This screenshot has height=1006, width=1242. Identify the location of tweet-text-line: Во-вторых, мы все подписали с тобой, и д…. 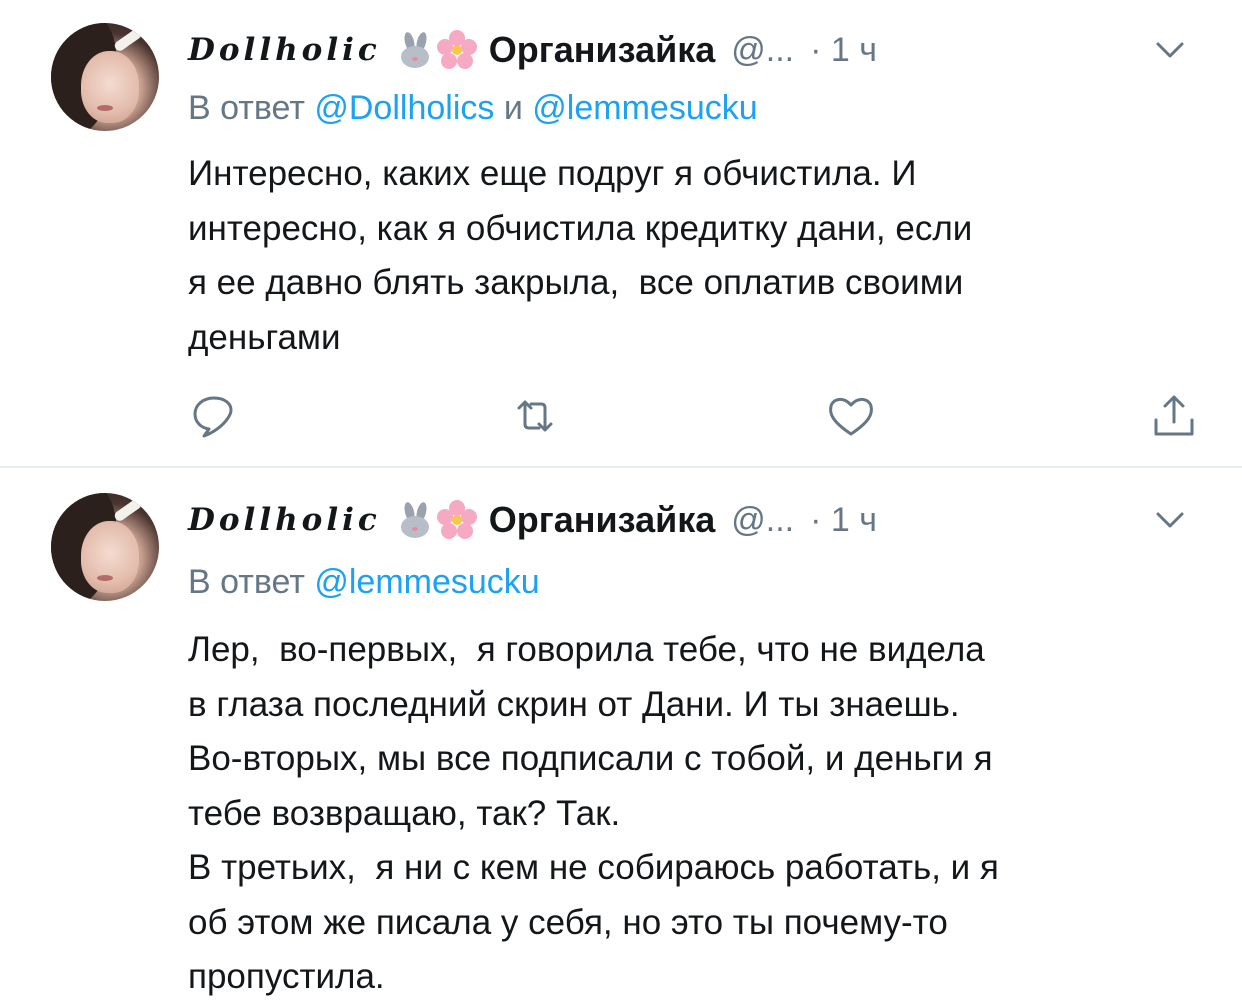
(590, 758).